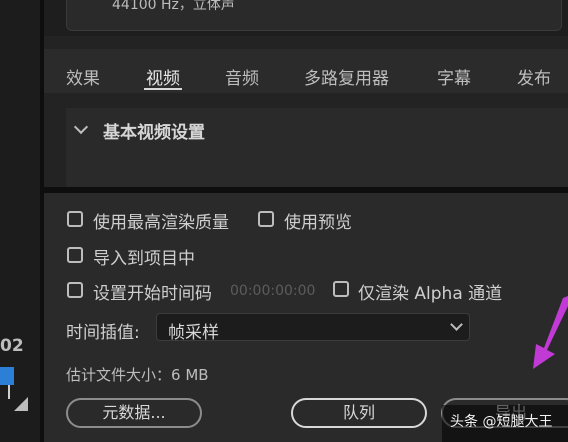 This screenshot has height=442, width=568. Describe the element at coordinates (534, 76) in the screenshot. I see `tab-publish: 发布` at that location.